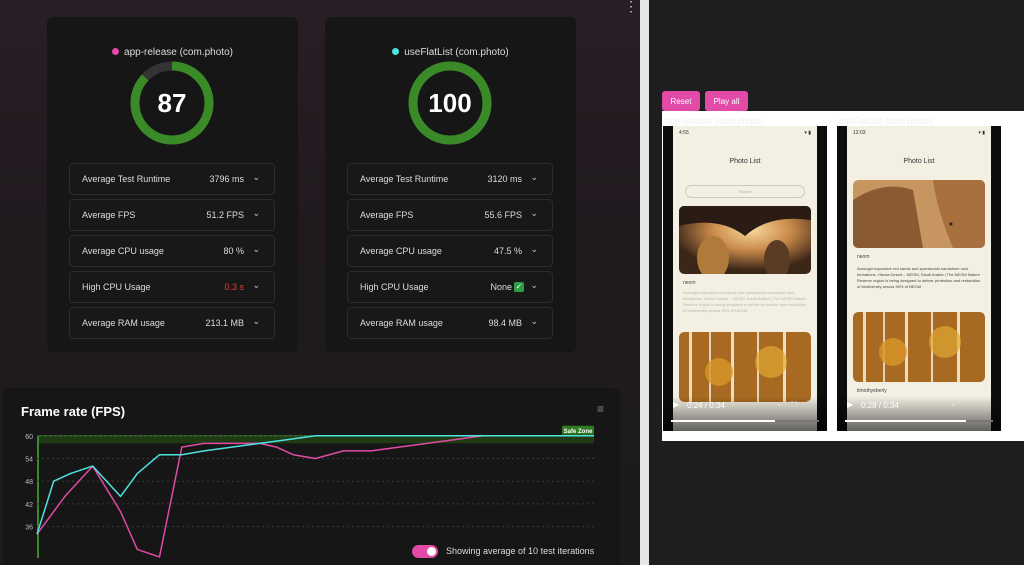  I want to click on metric-value: 47.5 %, so click(507, 251).